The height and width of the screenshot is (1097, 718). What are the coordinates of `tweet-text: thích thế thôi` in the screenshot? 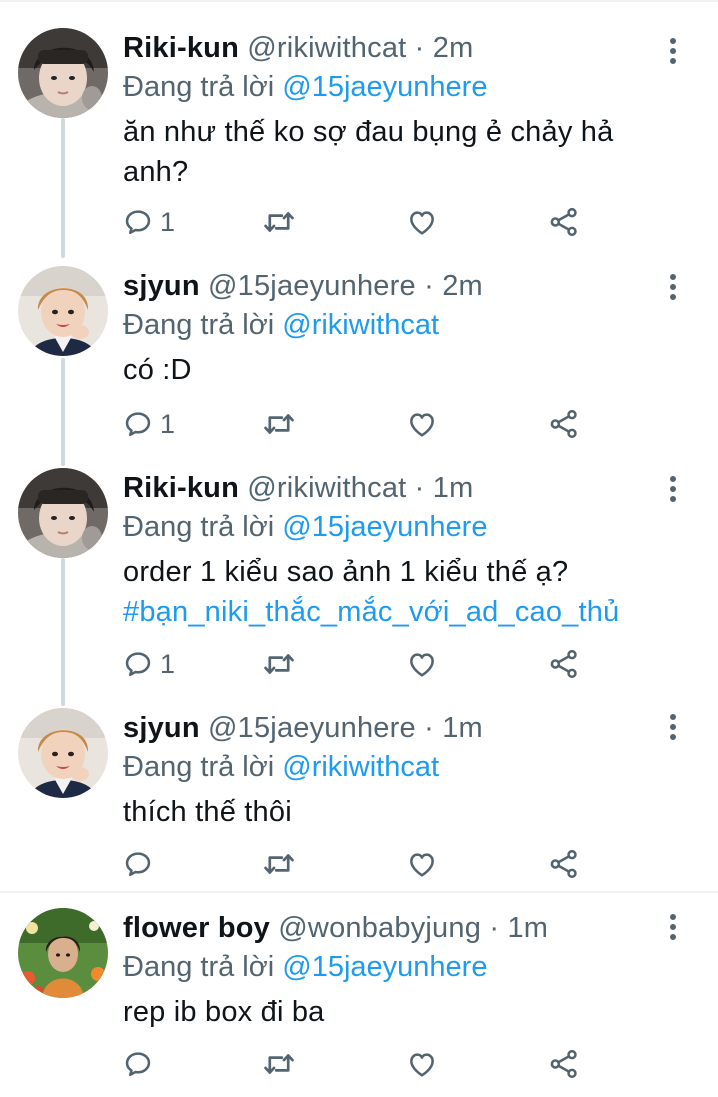 It's located at (402, 812).